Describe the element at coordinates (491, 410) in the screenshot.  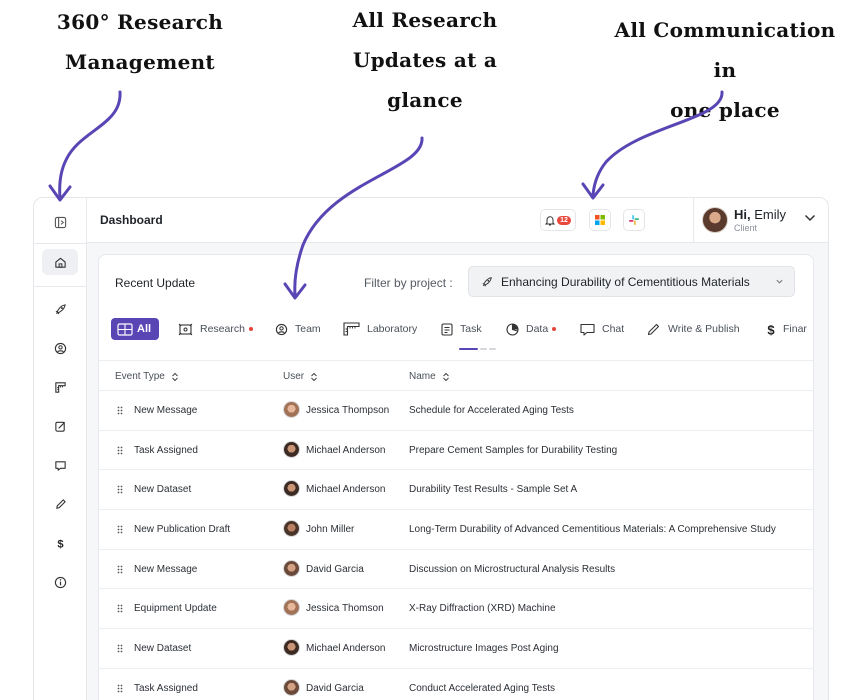
I see `event-name: Schedule for Accelerated Aging Tests` at that location.